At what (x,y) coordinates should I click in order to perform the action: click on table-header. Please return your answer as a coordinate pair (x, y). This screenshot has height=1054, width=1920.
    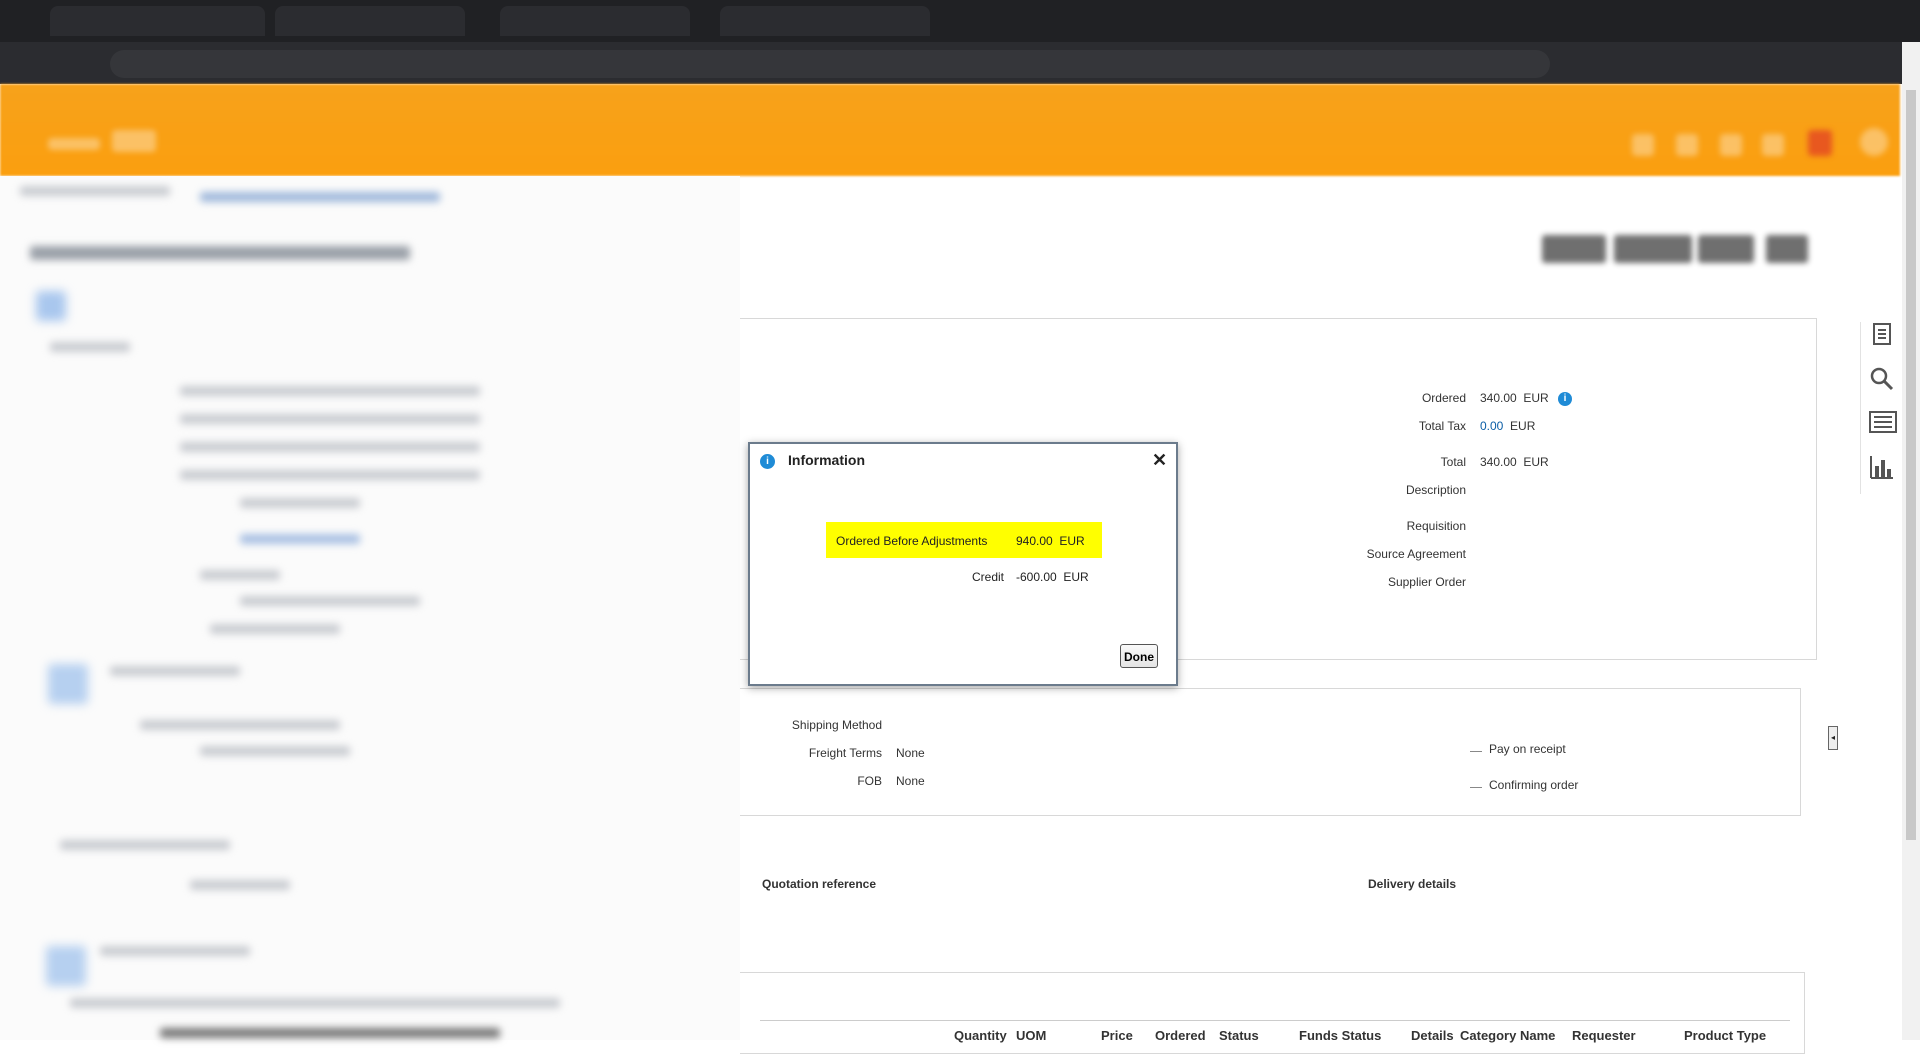
    Looking at the image, I should click on (330, 1033).